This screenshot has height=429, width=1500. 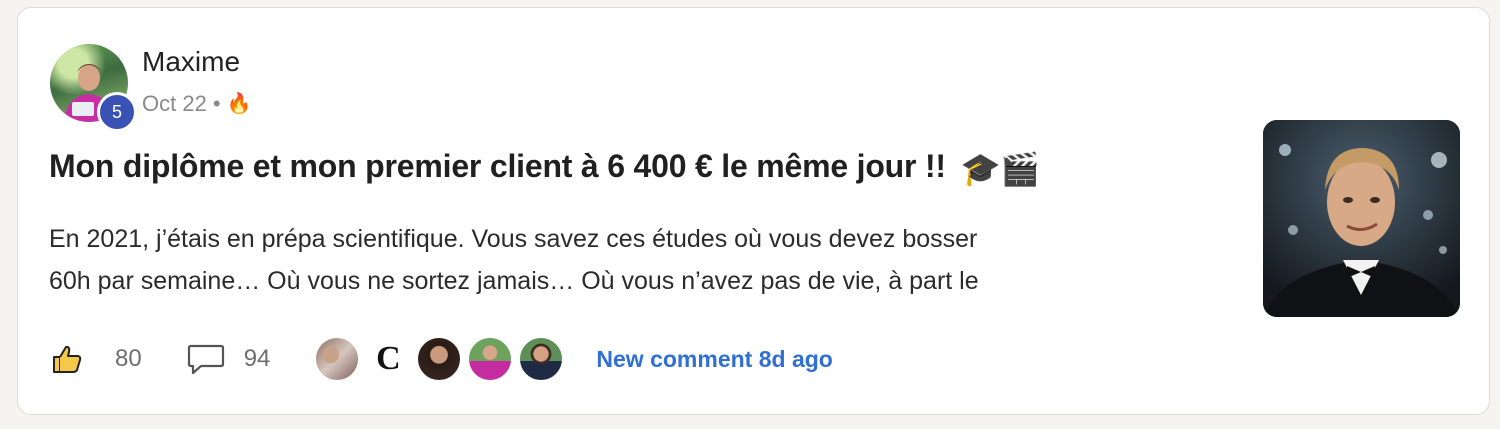 What do you see at coordinates (1000, 168) in the screenshot?
I see `title-emoji-icons: 🎓🎬` at bounding box center [1000, 168].